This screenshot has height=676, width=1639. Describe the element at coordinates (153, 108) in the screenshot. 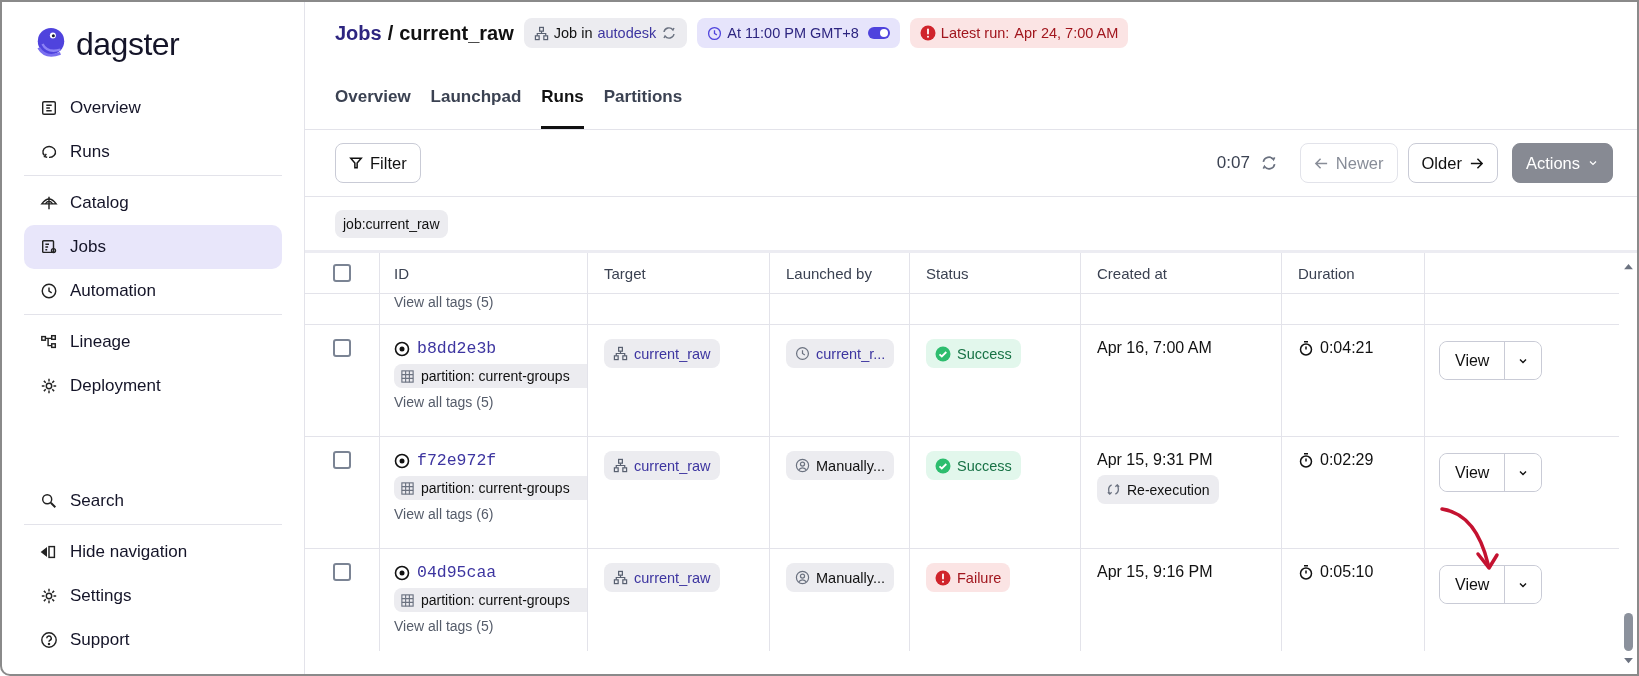

I see `nav-item: Overview` at that location.